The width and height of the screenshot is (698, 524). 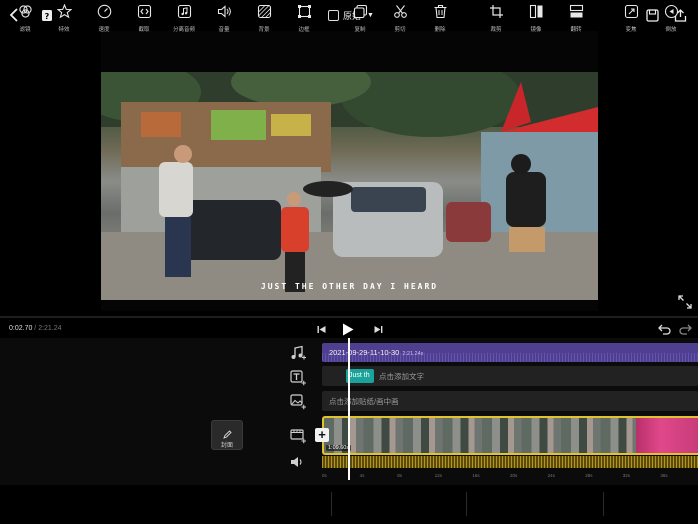 What do you see at coordinates (224, 20) in the screenshot?
I see `tool-volume-button: 音量` at bounding box center [224, 20].